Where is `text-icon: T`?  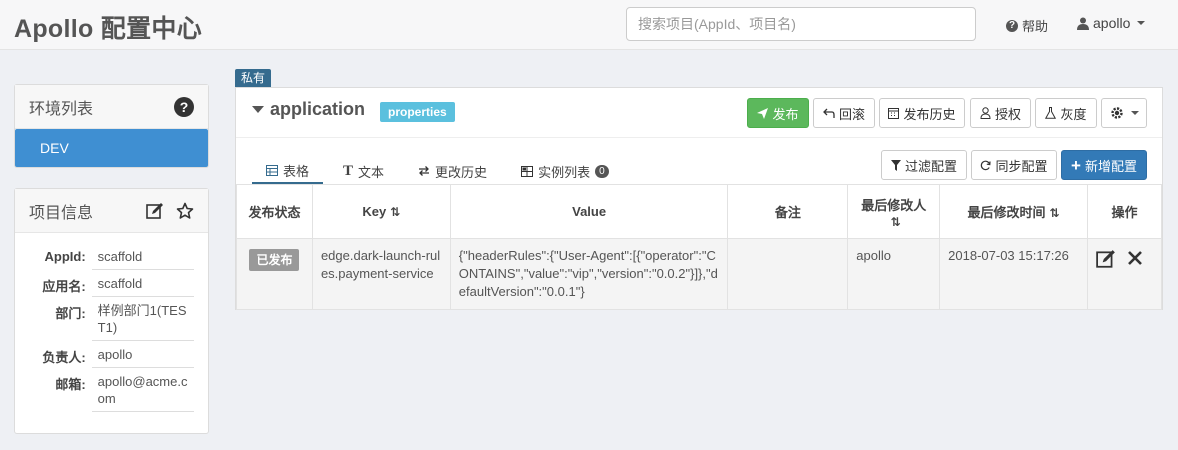 text-icon: T is located at coordinates (348, 170).